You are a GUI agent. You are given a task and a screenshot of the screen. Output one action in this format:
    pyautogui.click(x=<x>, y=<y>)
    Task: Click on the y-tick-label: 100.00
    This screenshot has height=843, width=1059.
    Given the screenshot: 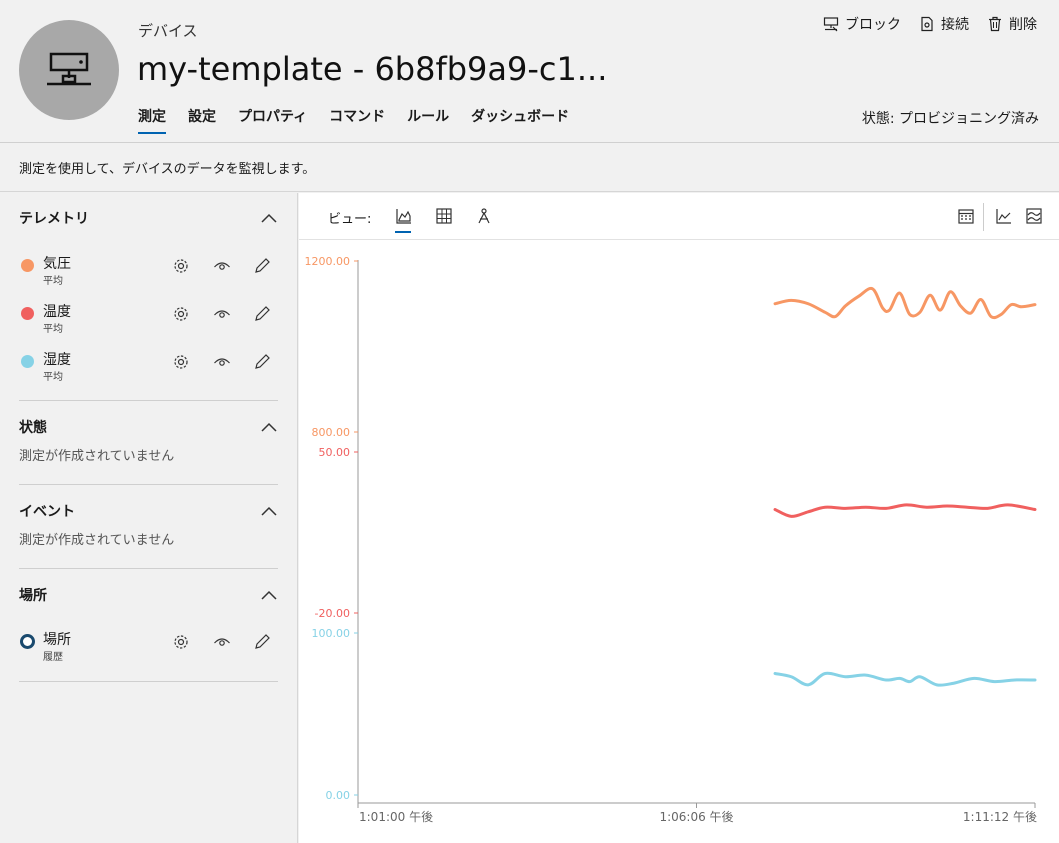 What is the action you would take?
    pyautogui.click(x=331, y=633)
    